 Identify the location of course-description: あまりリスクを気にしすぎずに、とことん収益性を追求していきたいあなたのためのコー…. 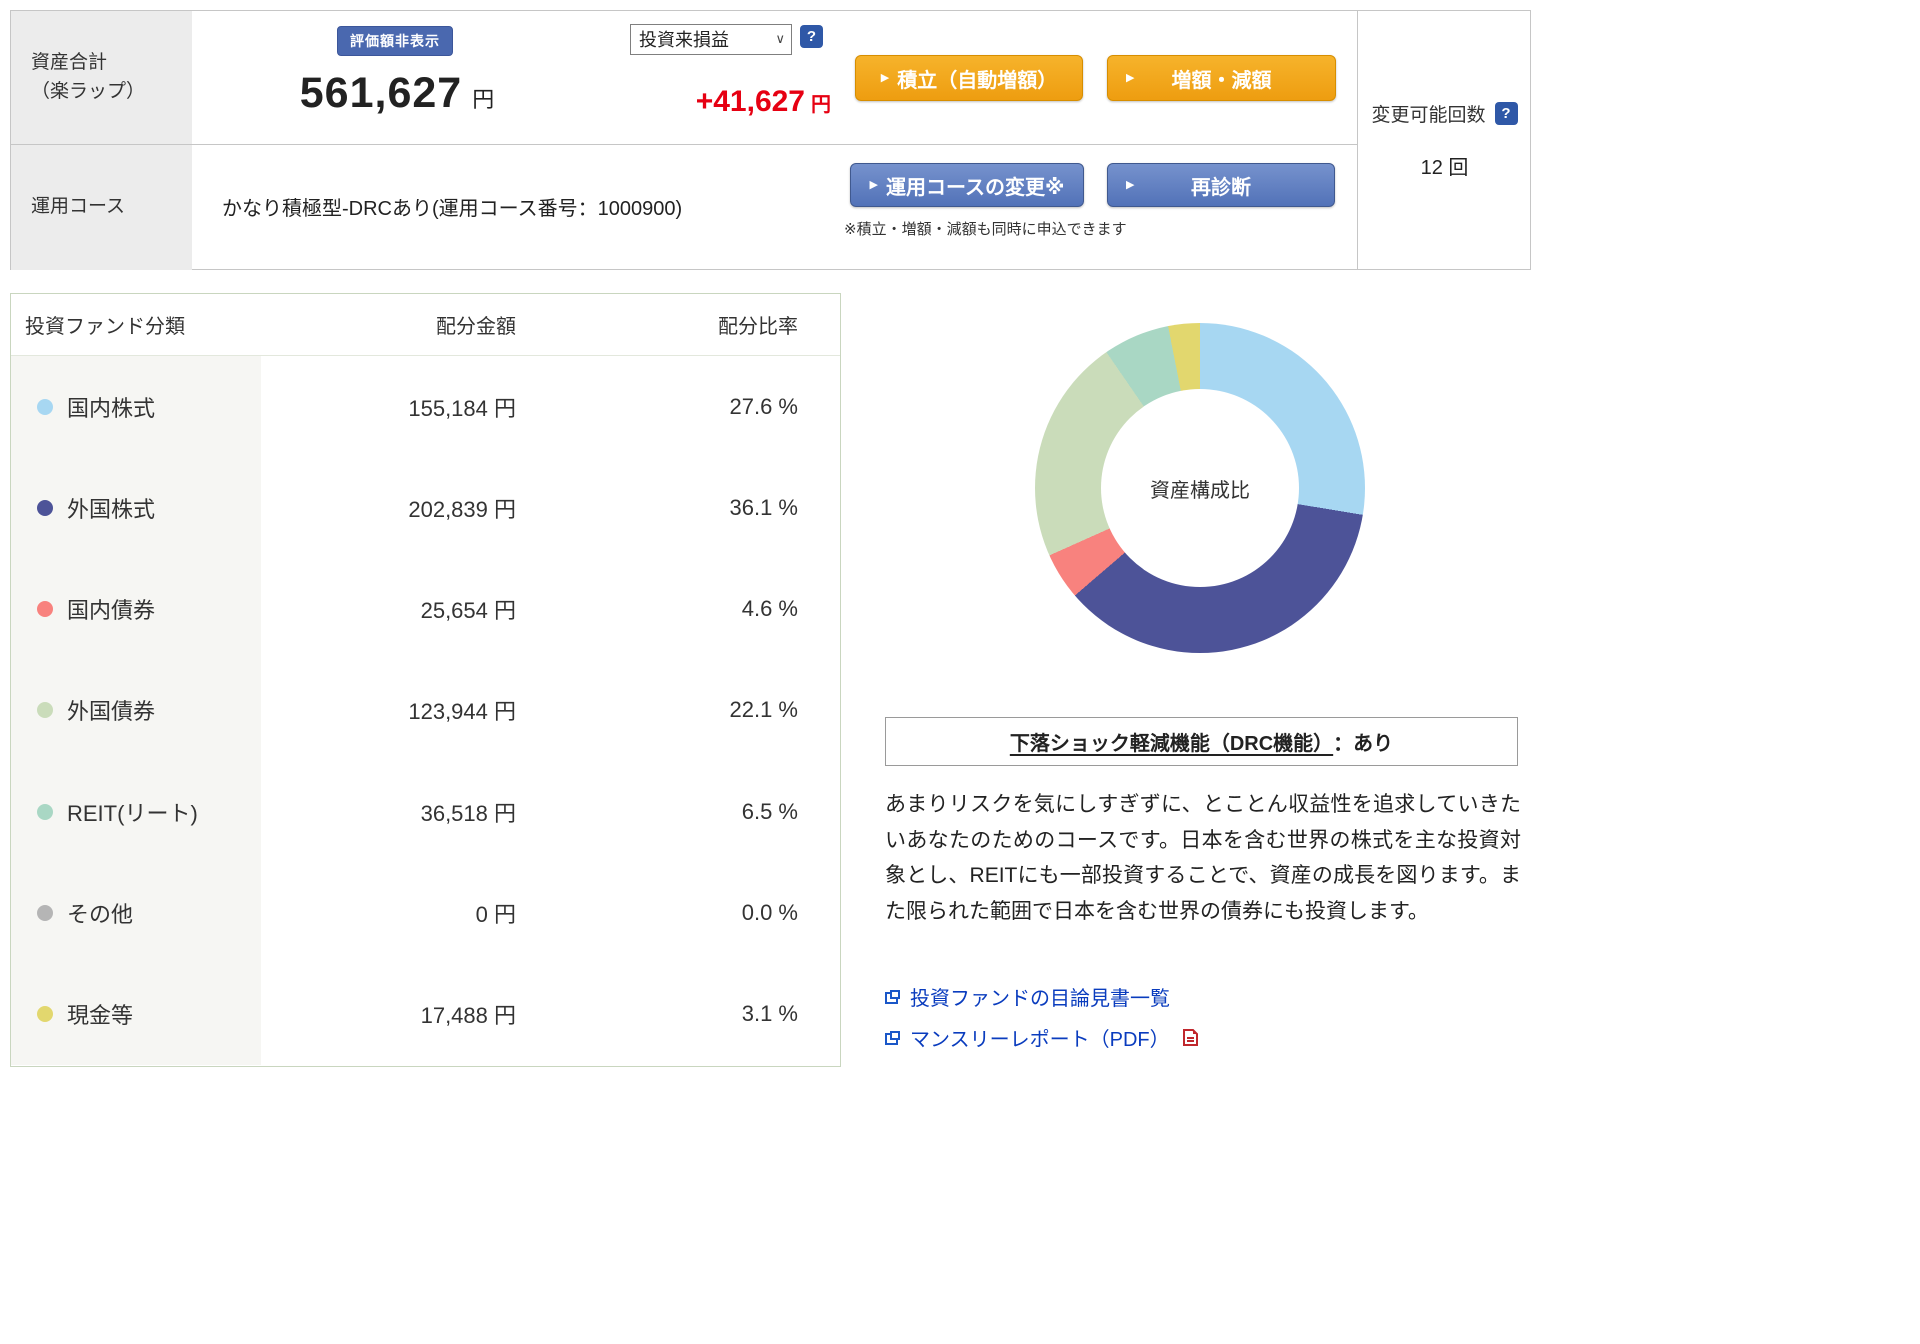
(1203, 858).